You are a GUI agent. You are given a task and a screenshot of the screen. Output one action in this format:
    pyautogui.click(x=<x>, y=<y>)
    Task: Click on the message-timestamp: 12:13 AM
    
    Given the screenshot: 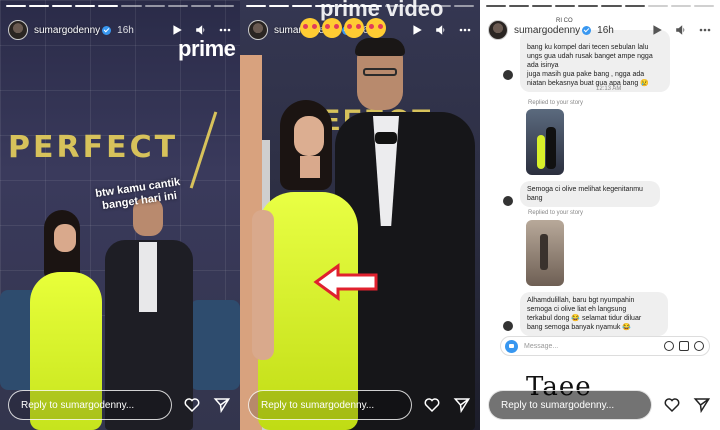 What is the action you would take?
    pyautogui.click(x=609, y=89)
    